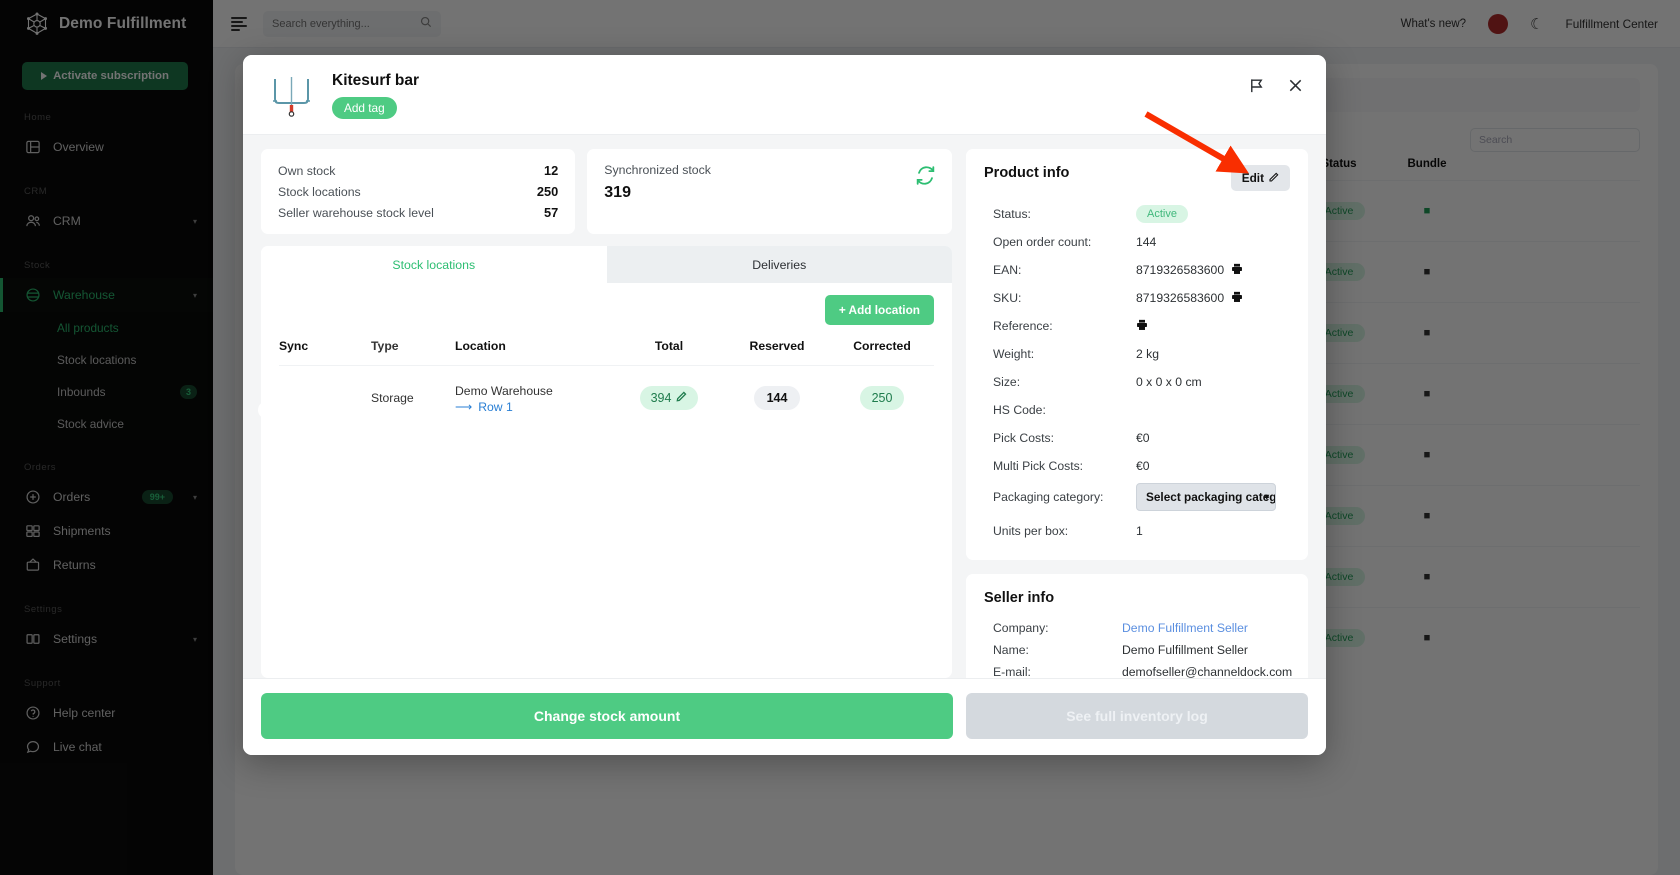 This screenshot has width=1680, height=875. What do you see at coordinates (1031, 531) in the screenshot?
I see `info-key: Units per box:` at bounding box center [1031, 531].